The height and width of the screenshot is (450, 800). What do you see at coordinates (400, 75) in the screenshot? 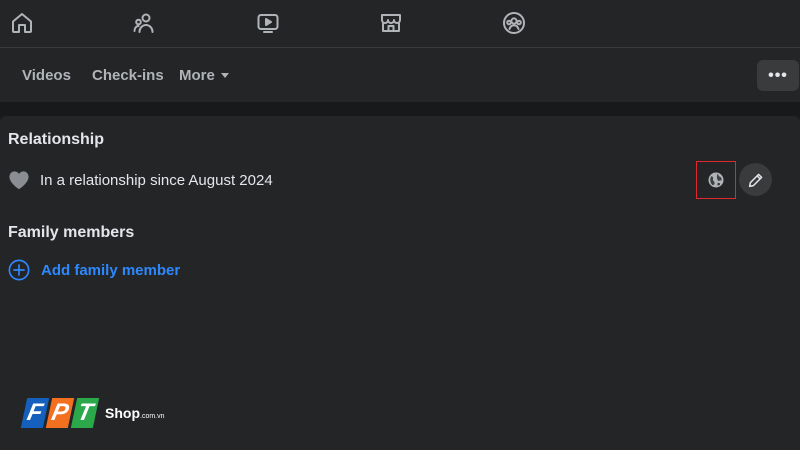
I see `profile-tab-bar: Videos Check-ins More` at bounding box center [400, 75].